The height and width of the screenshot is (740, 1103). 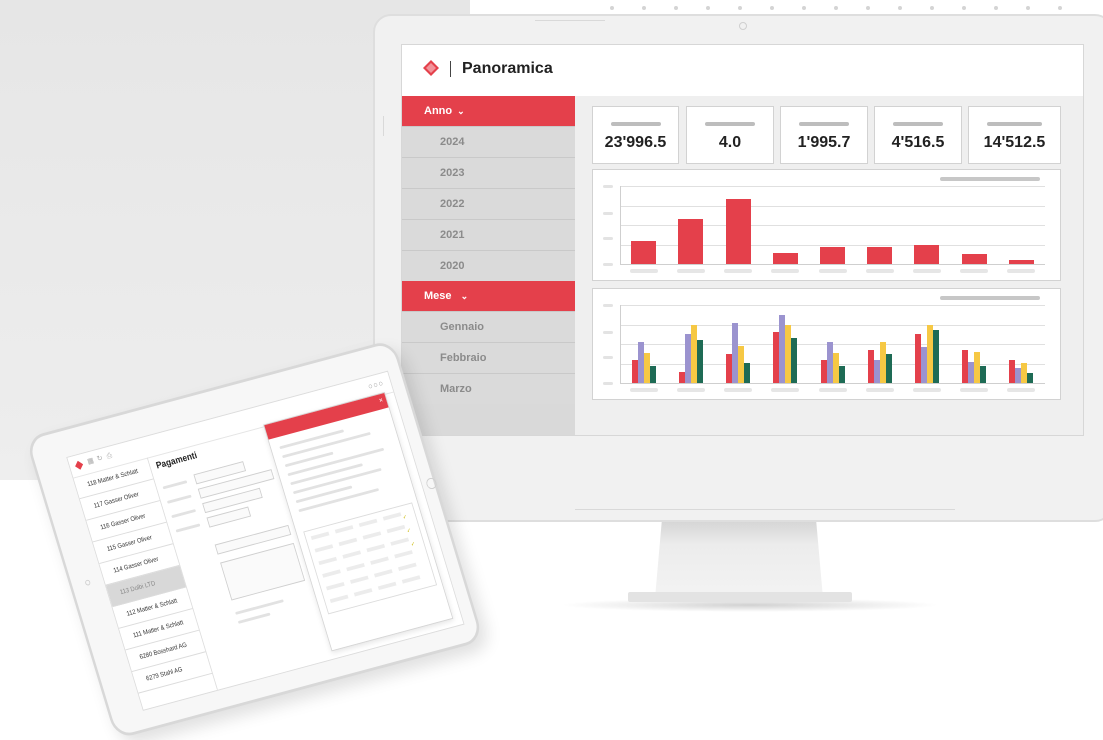 I want to click on kpi-card: 4.0, so click(x=730, y=135).